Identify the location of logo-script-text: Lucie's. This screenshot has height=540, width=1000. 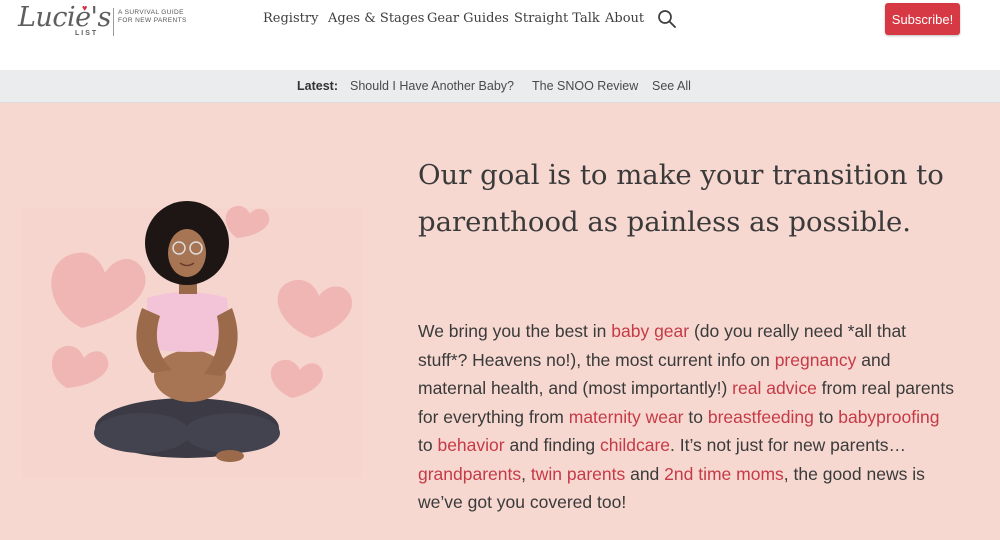
(64, 17).